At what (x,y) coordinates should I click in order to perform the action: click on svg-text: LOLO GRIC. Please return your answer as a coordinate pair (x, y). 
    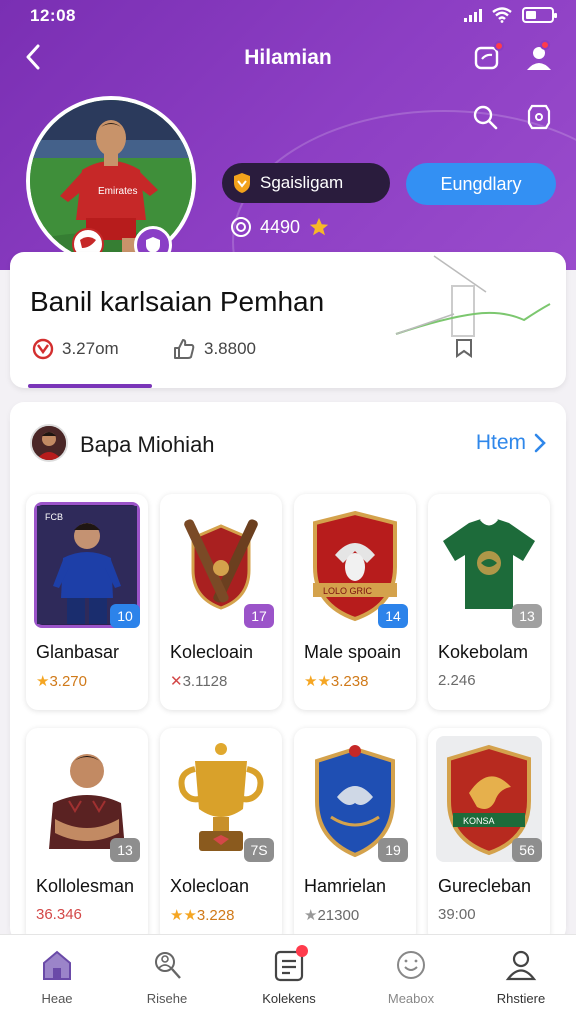
    Looking at the image, I should click on (348, 591).